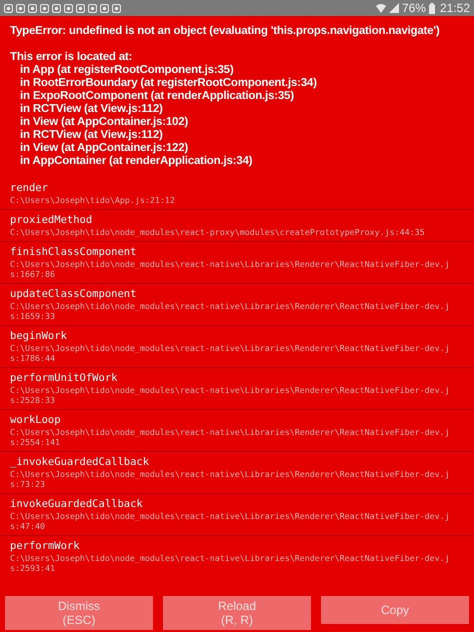 This screenshot has height=632, width=474. Describe the element at coordinates (29, 188) in the screenshot. I see `stack-frame-method: render` at that location.